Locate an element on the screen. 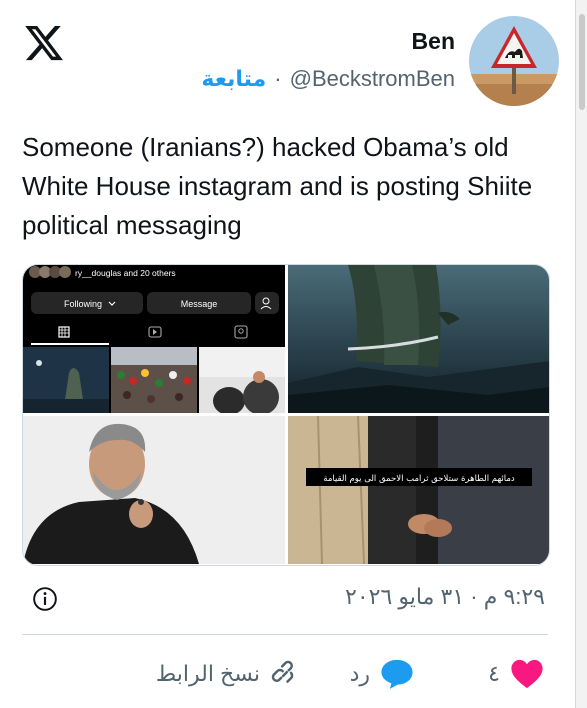 The width and height of the screenshot is (587, 708). instagram-followers-line: ry__douglas and 20 others is located at coordinates (125, 273).